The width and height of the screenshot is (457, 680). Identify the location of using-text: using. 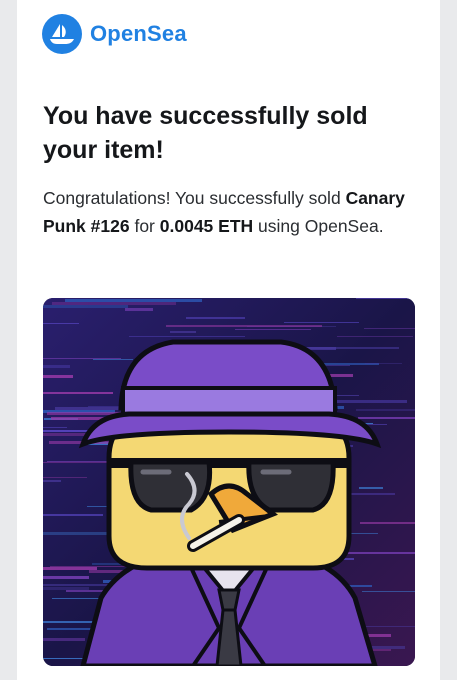
(279, 226).